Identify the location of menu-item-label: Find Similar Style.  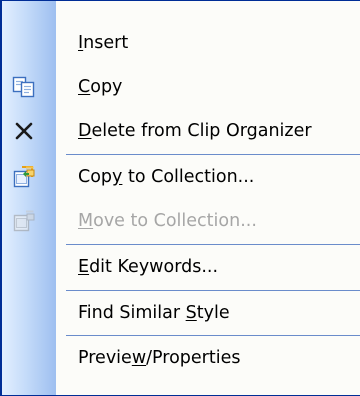
(154, 313).